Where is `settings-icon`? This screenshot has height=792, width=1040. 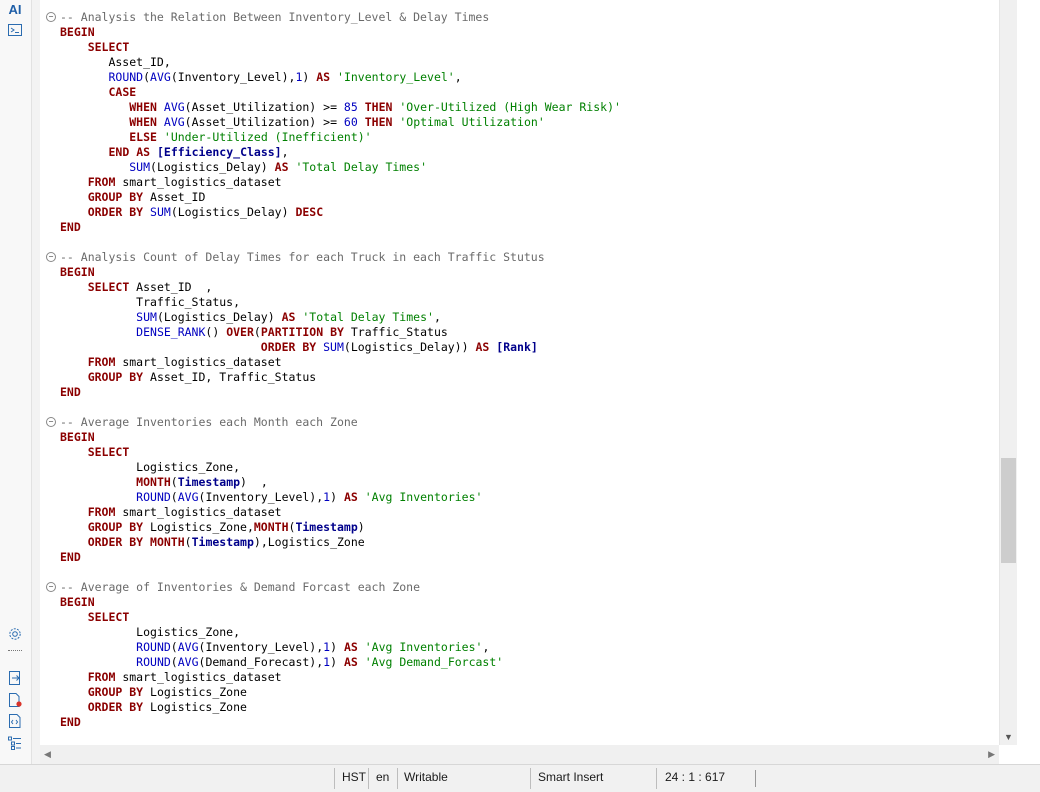 settings-icon is located at coordinates (15, 634).